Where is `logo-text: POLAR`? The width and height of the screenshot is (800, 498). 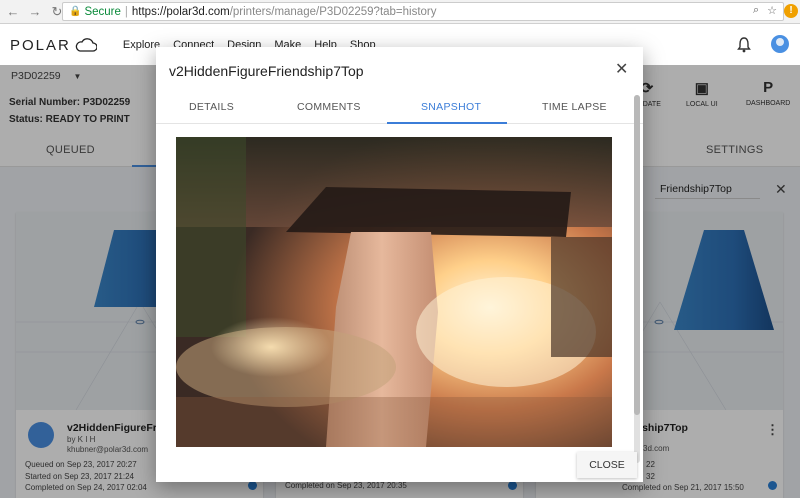 logo-text: POLAR is located at coordinates (40, 45).